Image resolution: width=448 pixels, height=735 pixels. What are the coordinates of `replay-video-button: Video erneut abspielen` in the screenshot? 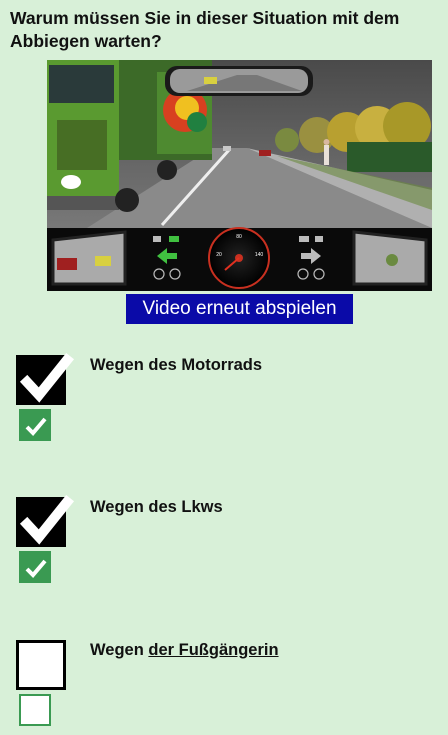 It's located at (239, 309).